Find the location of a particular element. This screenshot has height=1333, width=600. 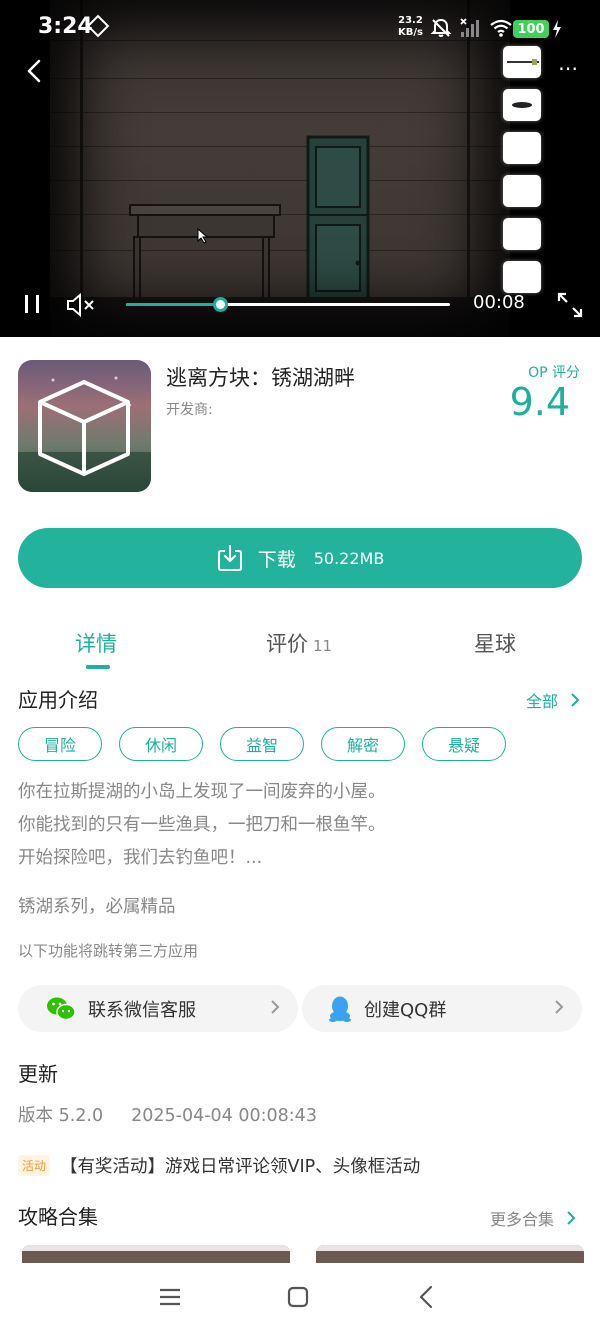

tag-list: 冒险 休闲 益智 解密 悬疑 is located at coordinates (262, 744).